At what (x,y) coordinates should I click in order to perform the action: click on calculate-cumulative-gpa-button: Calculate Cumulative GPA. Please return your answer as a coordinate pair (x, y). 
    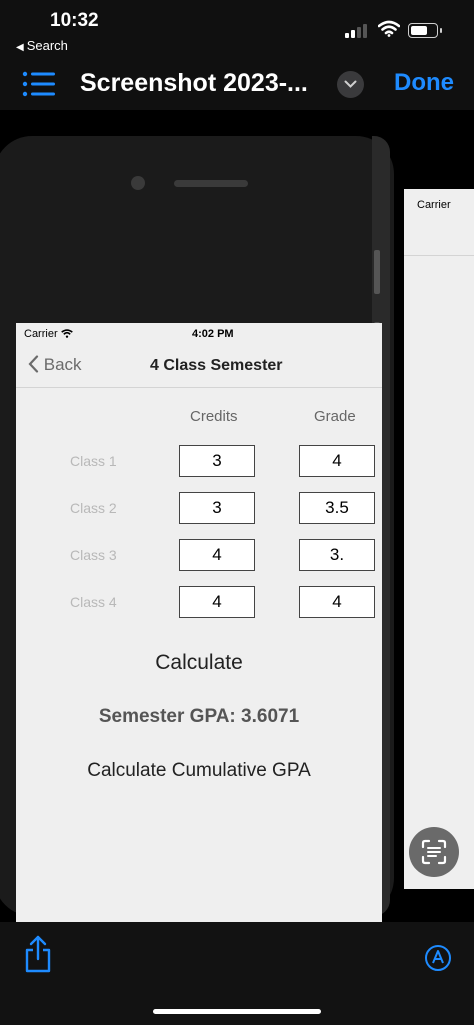
    Looking at the image, I should click on (199, 771).